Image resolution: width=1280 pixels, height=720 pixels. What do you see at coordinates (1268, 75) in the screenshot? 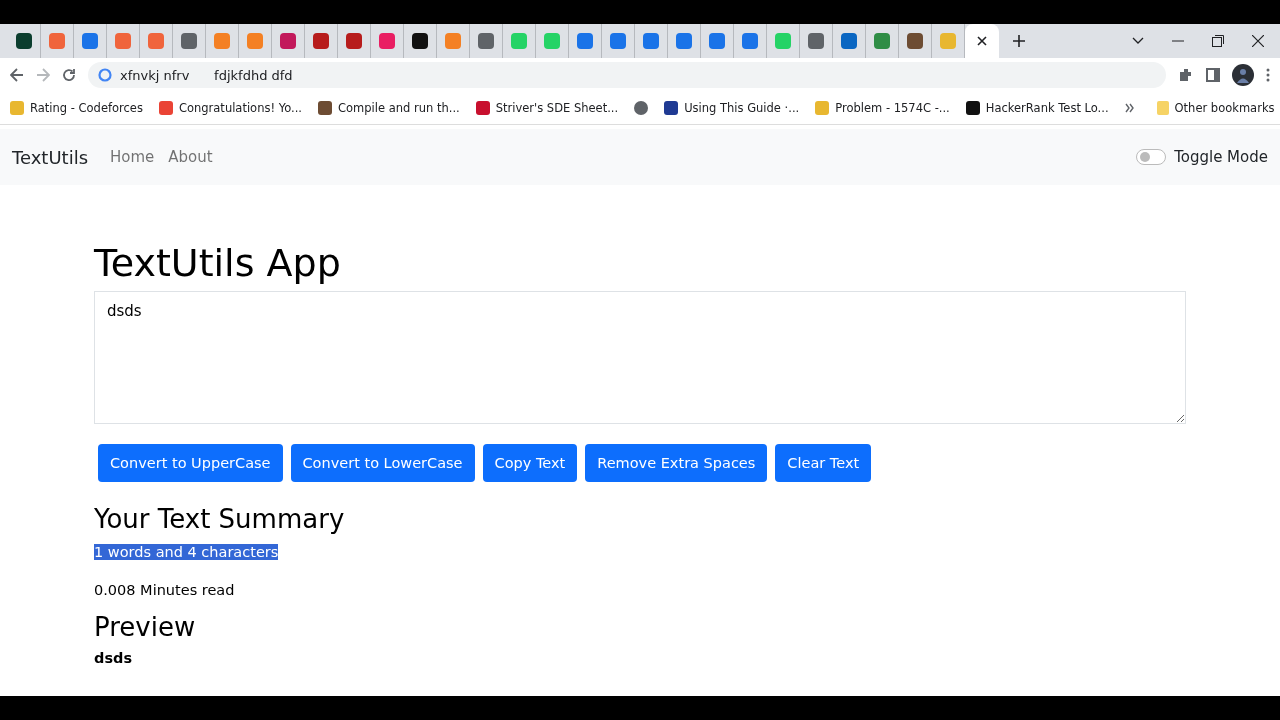
I see `menu-icon` at bounding box center [1268, 75].